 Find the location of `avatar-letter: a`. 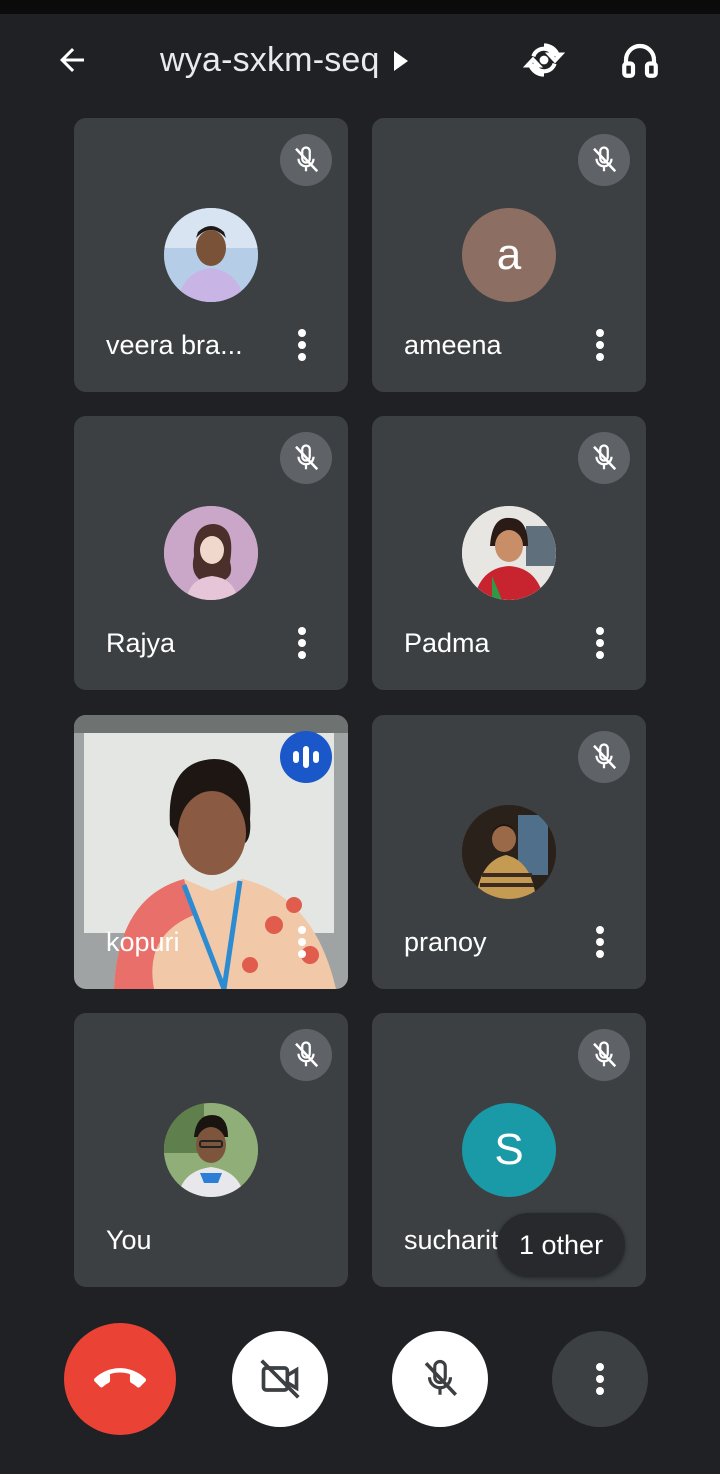

avatar-letter: a is located at coordinates (509, 254).